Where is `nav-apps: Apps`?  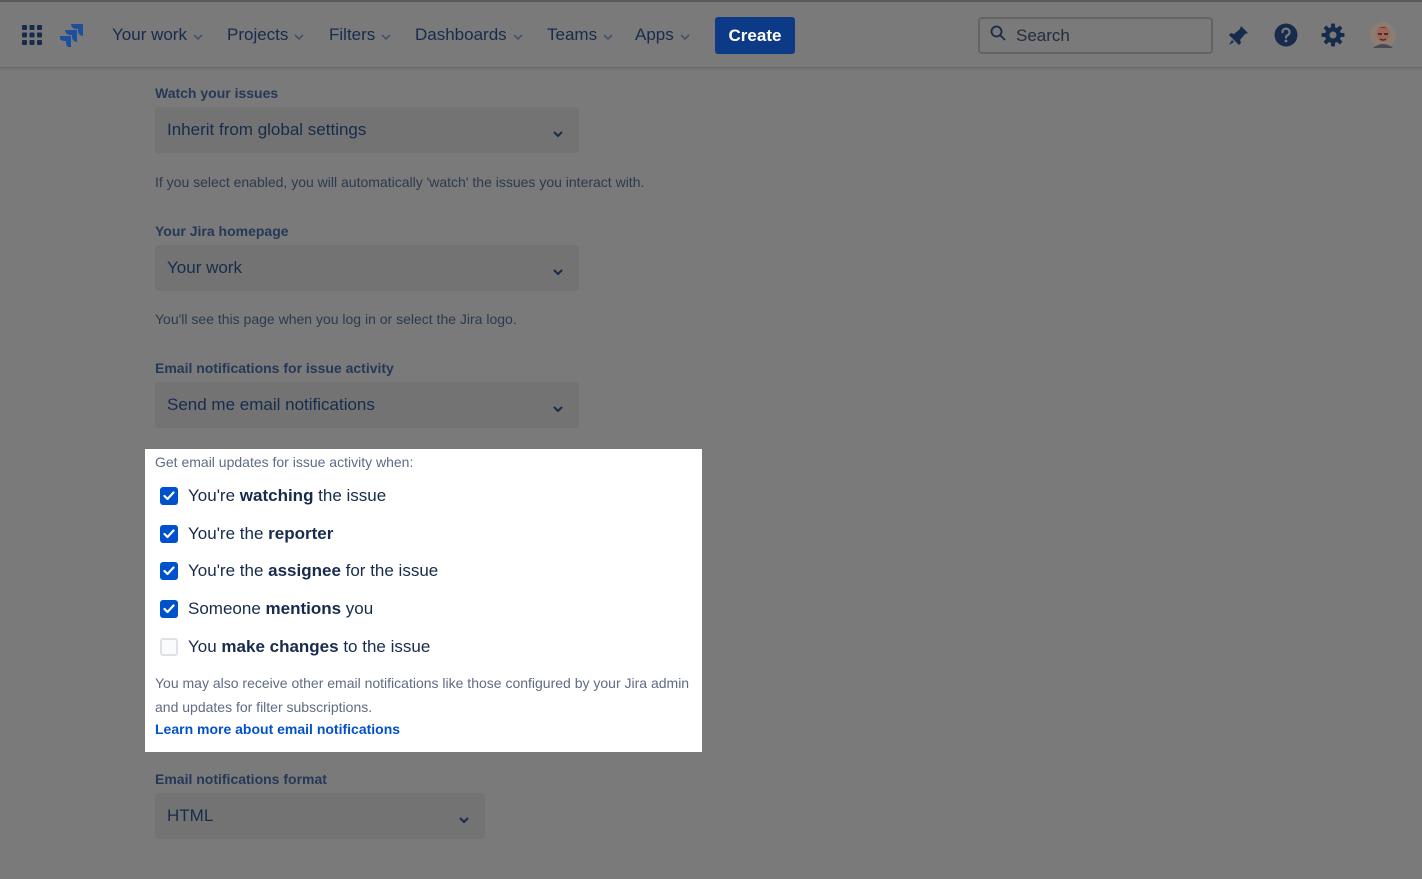
nav-apps: Apps is located at coordinates (662, 35).